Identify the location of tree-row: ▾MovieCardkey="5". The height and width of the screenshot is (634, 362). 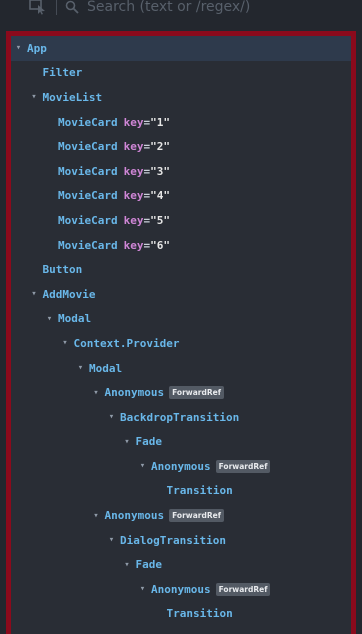
(181, 220).